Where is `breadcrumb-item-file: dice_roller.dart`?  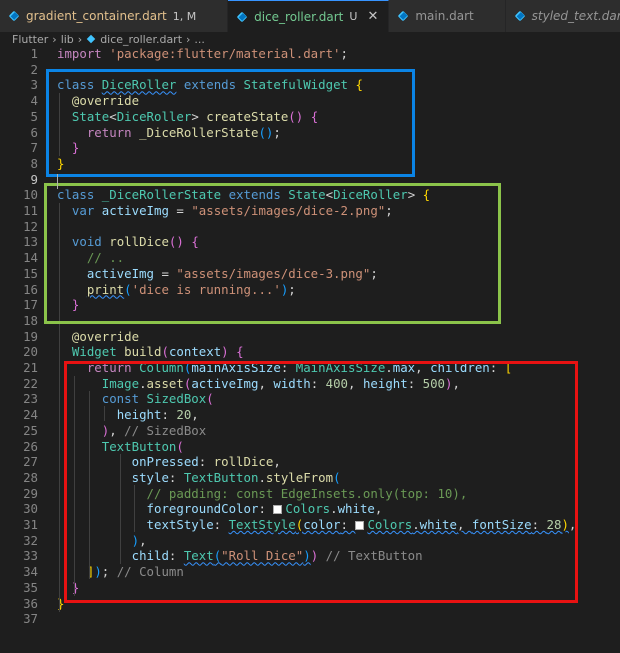 breadcrumb-item-file: dice_roller.dart is located at coordinates (141, 39).